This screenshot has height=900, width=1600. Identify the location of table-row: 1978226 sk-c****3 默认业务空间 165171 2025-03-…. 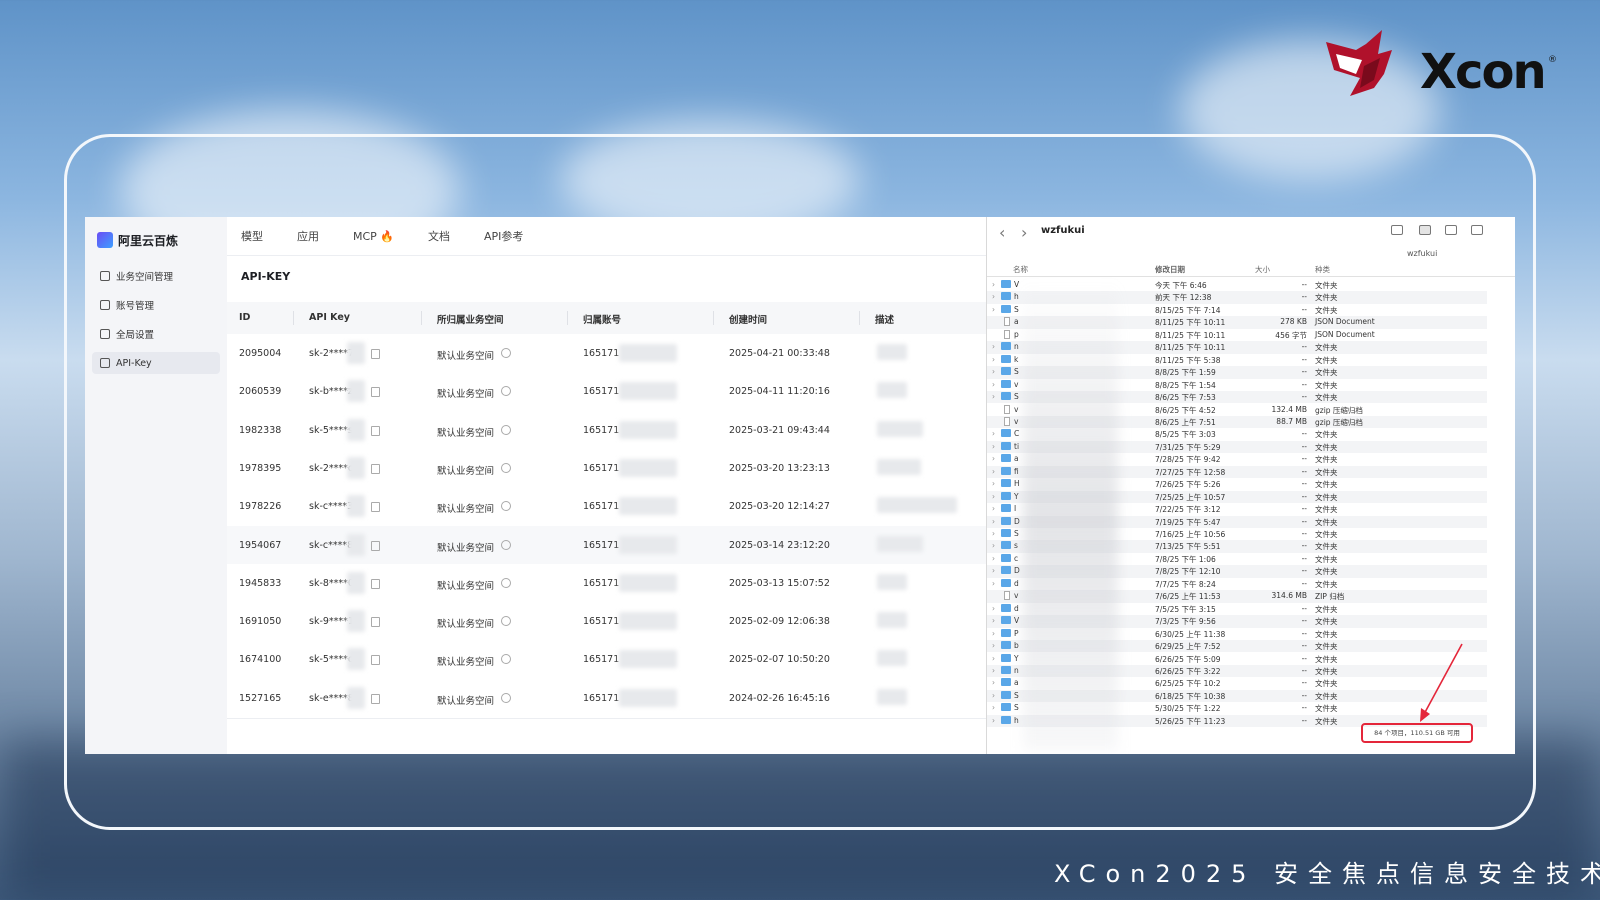
(659, 507).